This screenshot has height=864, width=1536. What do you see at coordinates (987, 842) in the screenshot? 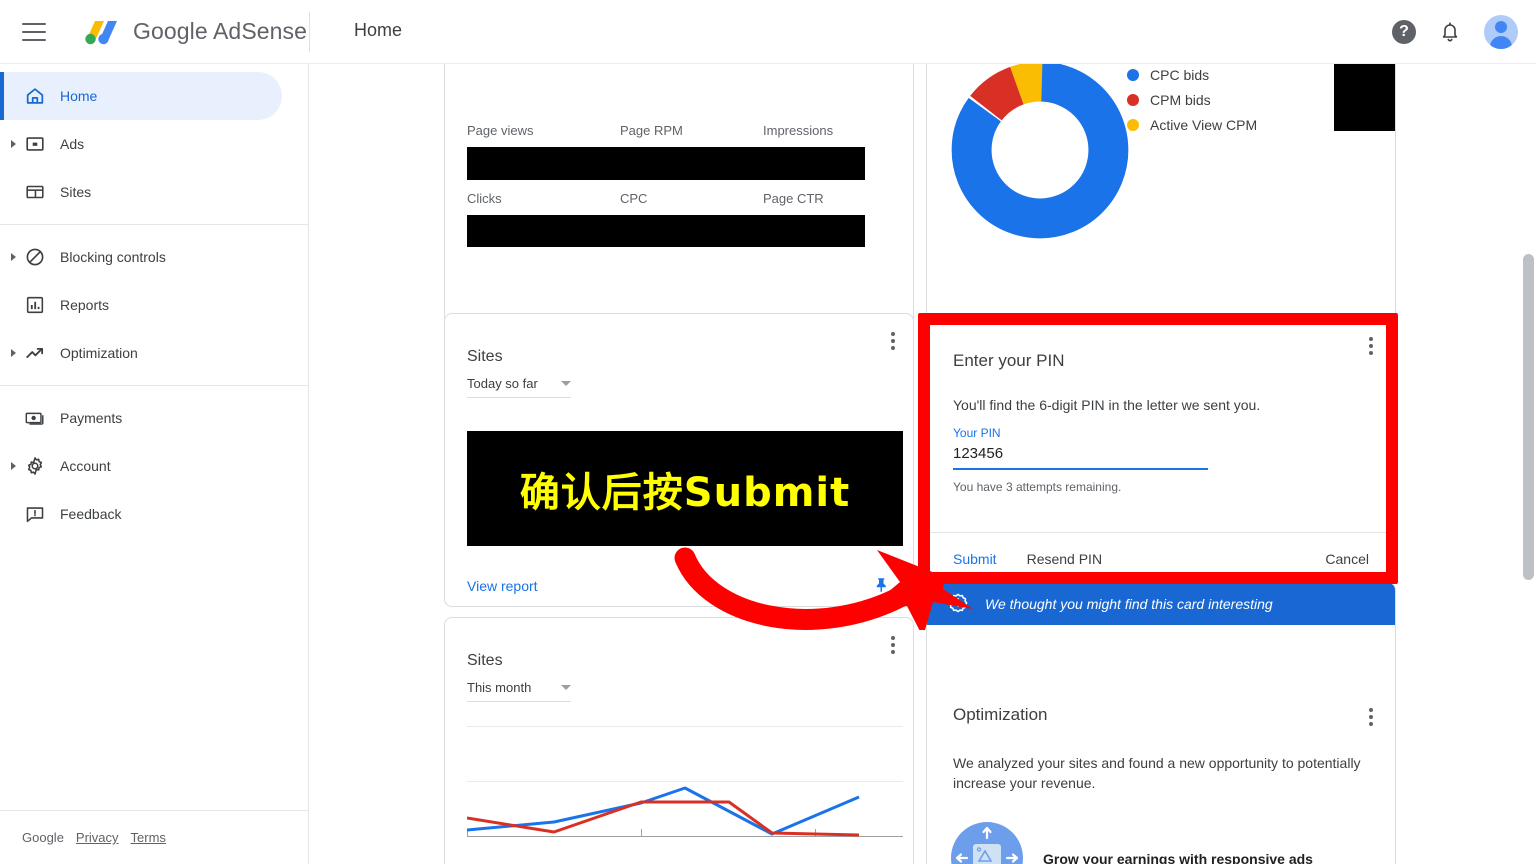
I see `responsive-ads-icon: <>` at bounding box center [987, 842].